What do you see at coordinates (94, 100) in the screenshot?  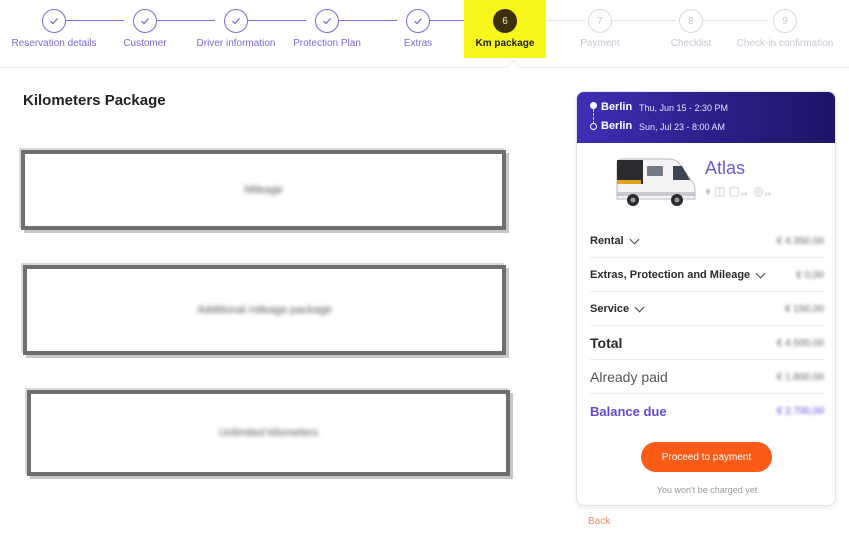 I see `page-title: Kilometers Package` at bounding box center [94, 100].